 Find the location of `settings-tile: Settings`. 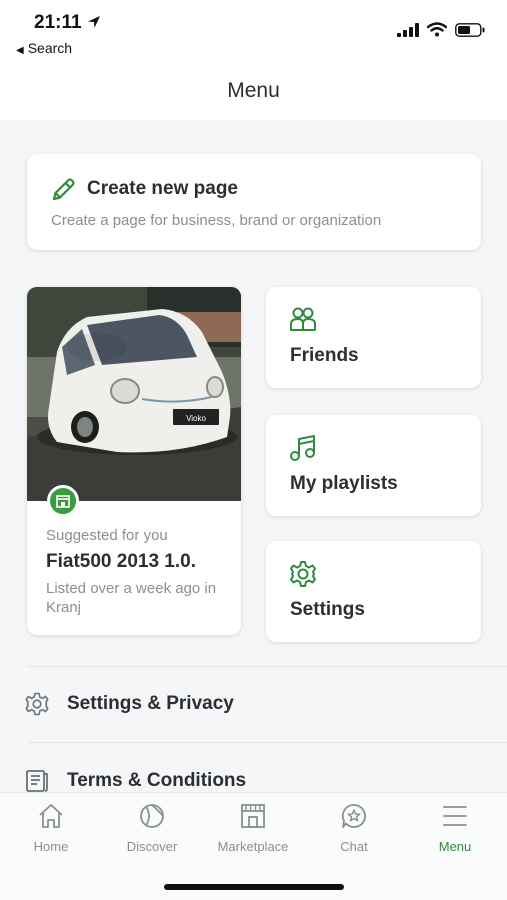

settings-tile: Settings is located at coordinates (373, 591).